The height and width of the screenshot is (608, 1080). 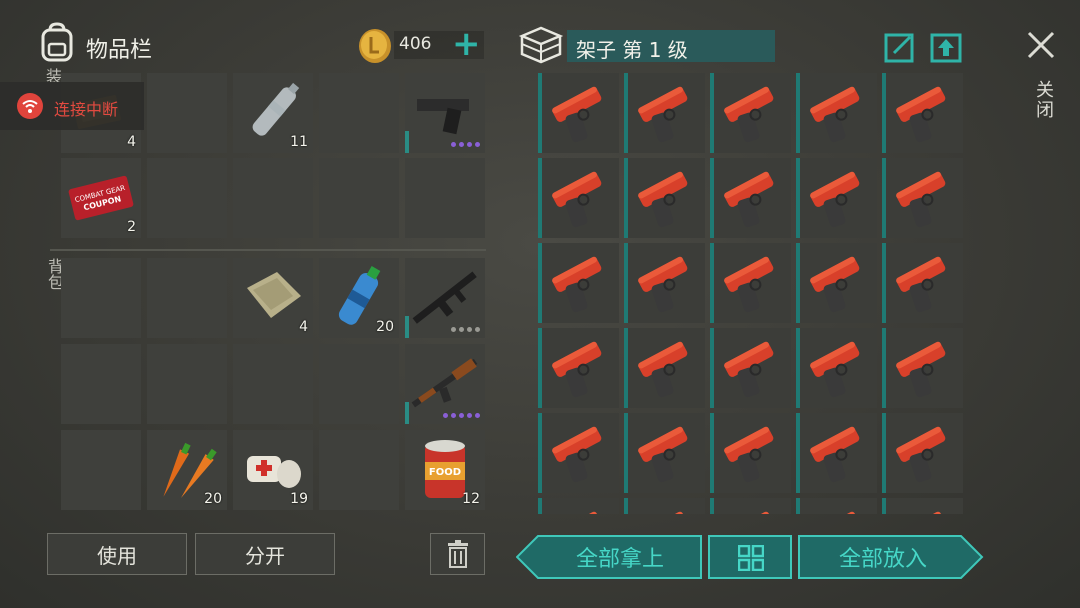 What do you see at coordinates (359, 298) in the screenshot?
I see `inventory-slot-water-bottle: 20` at bounding box center [359, 298].